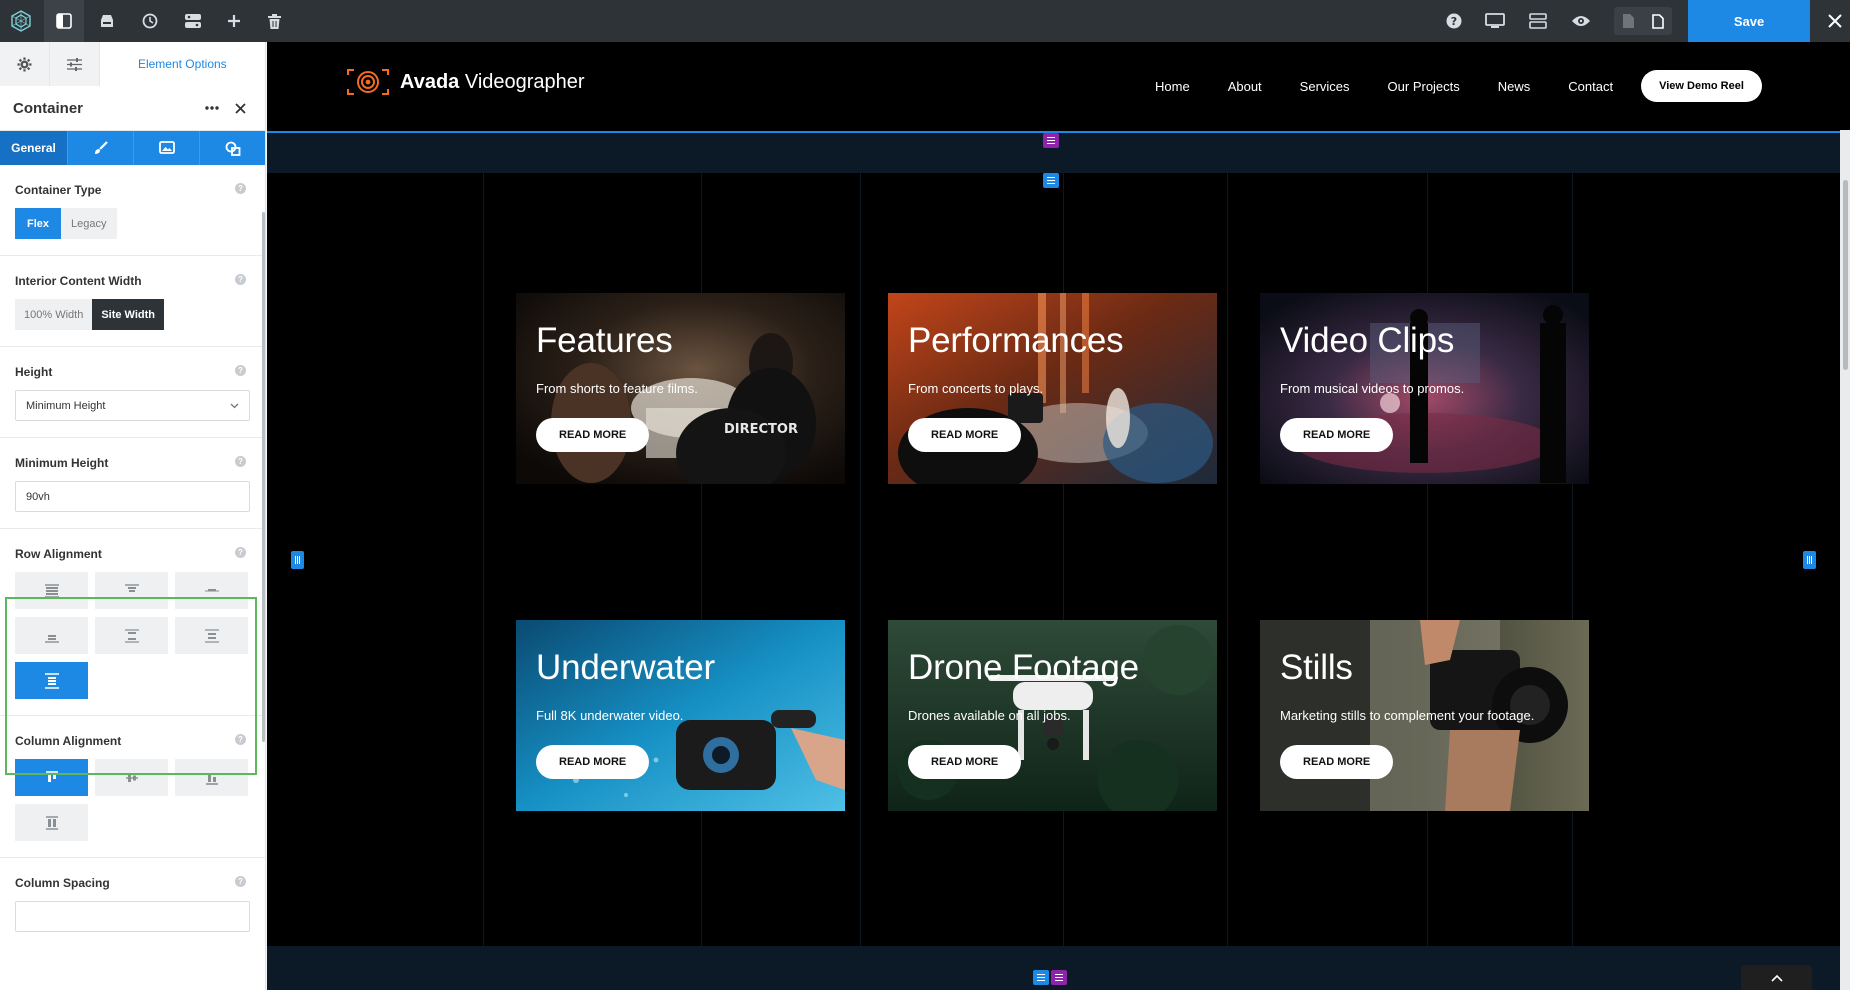 The height and width of the screenshot is (990, 1850). I want to click on resize-handle-left, so click(297, 560).